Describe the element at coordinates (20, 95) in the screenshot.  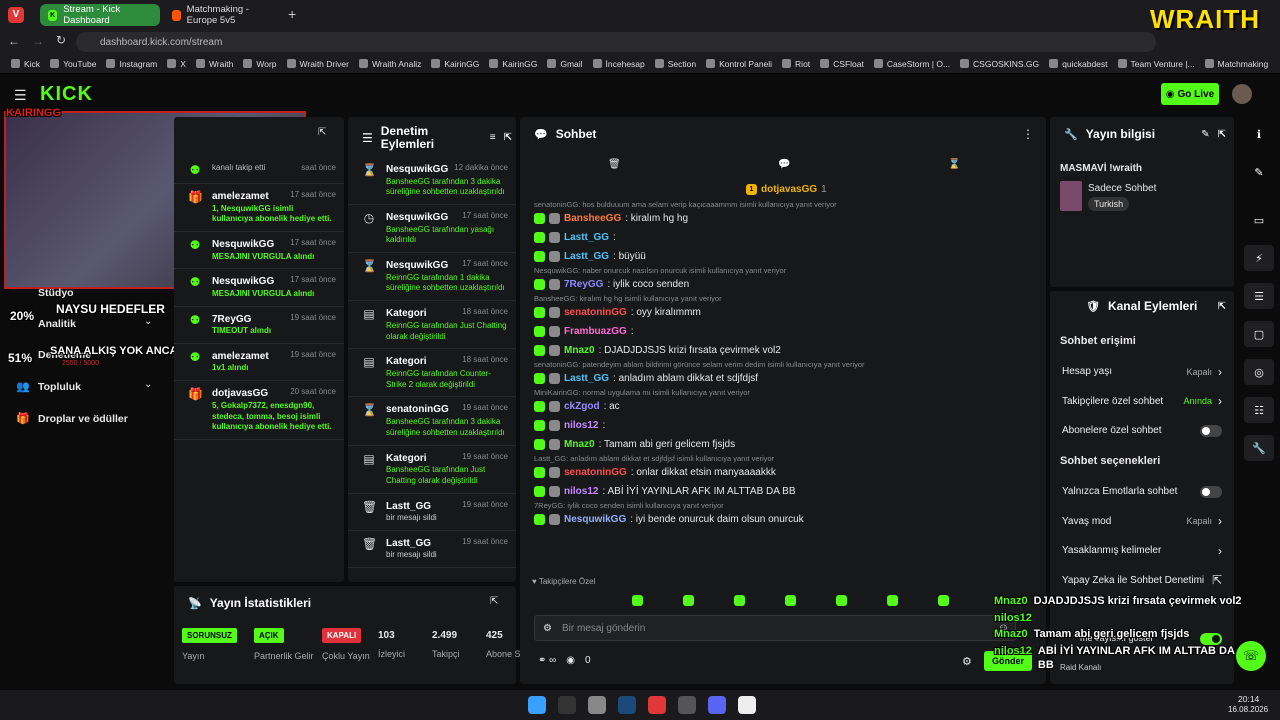
I see `hamburger-icon: ☰` at that location.